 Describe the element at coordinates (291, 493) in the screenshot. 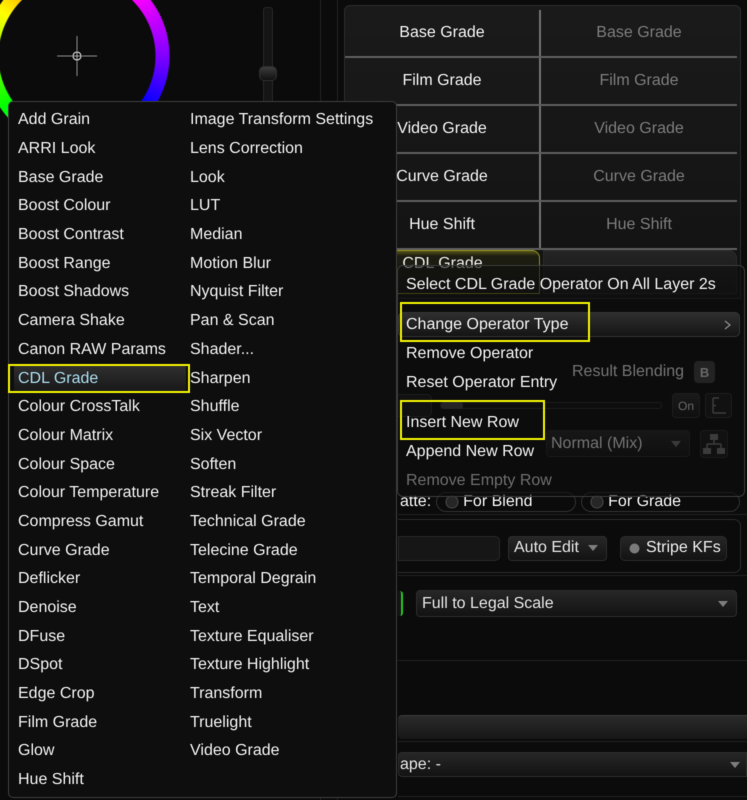

I see `menu-item: Streak Filter` at that location.